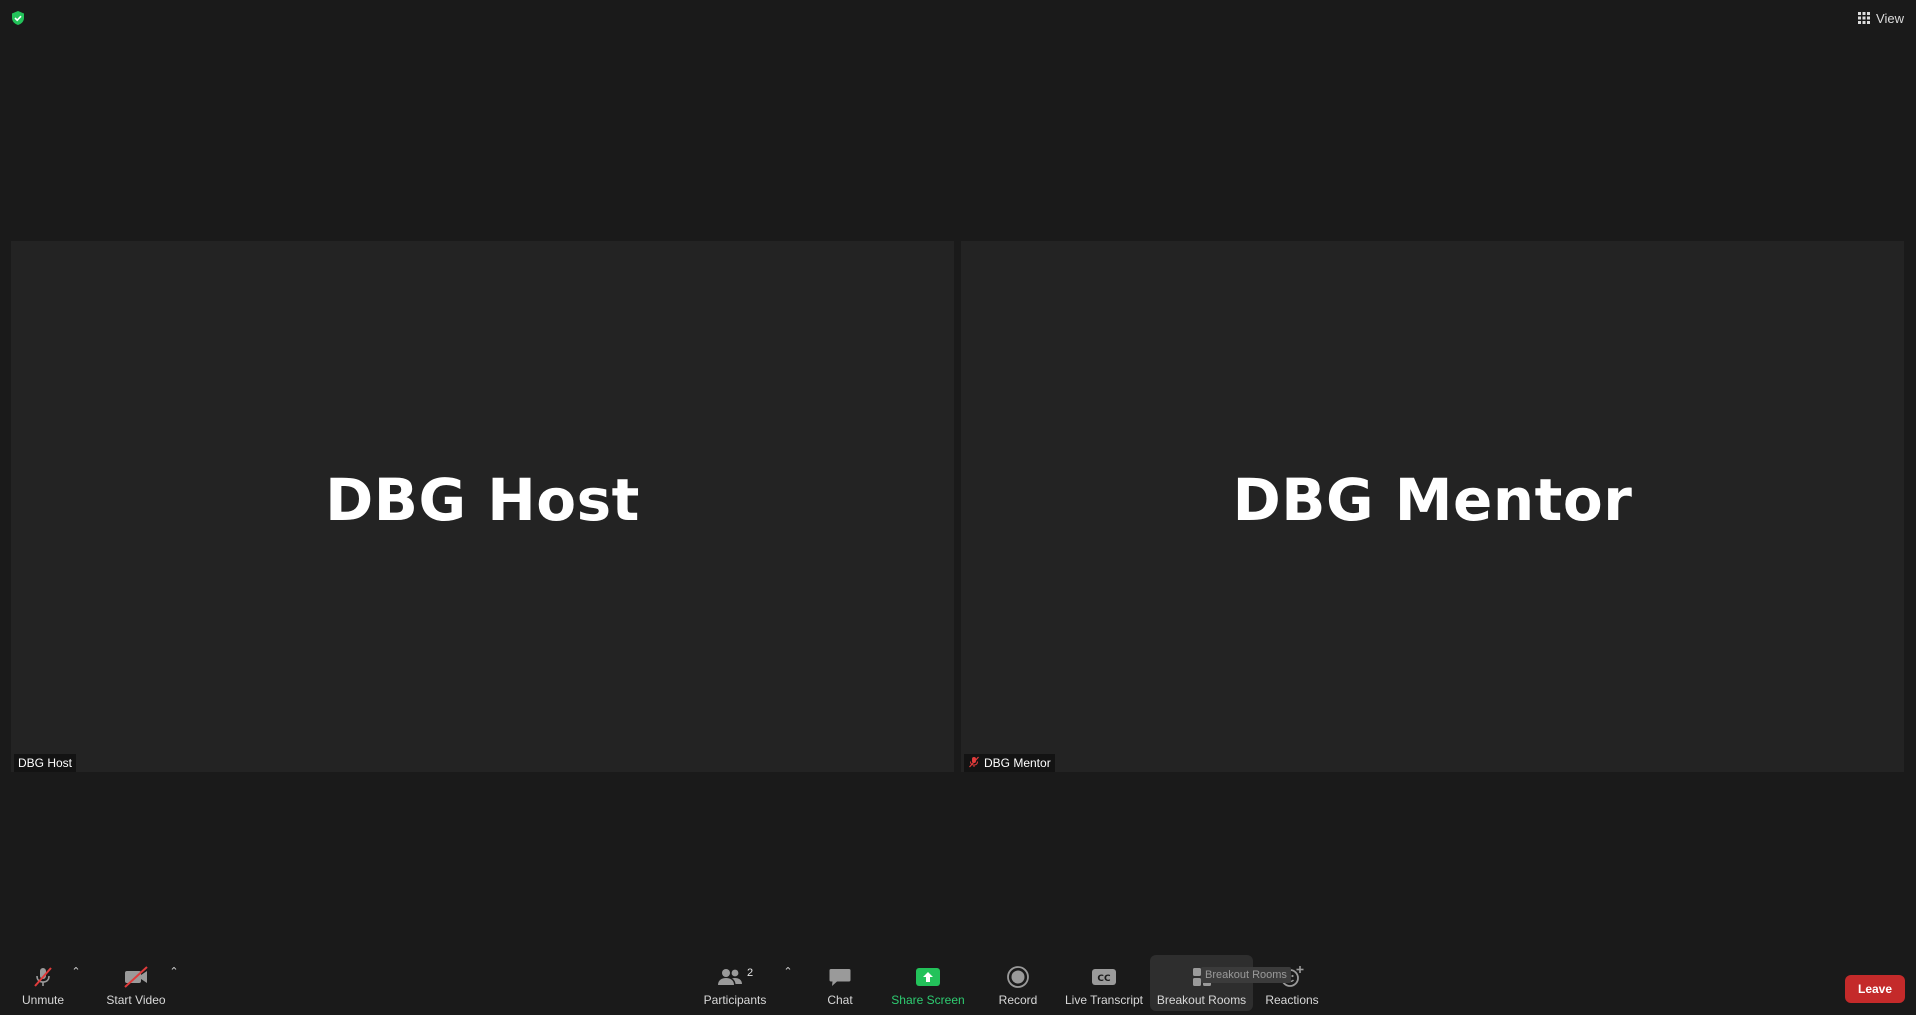 Image resolution: width=1916 pixels, height=1015 pixels. I want to click on video-off-icon, so click(136, 977).